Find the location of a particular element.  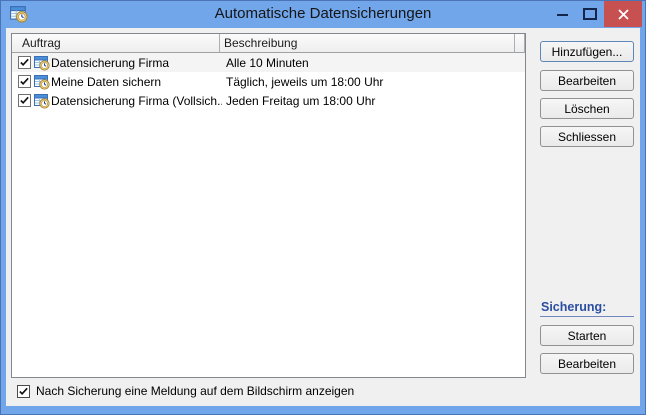

maximize-button is located at coordinates (590, 14).